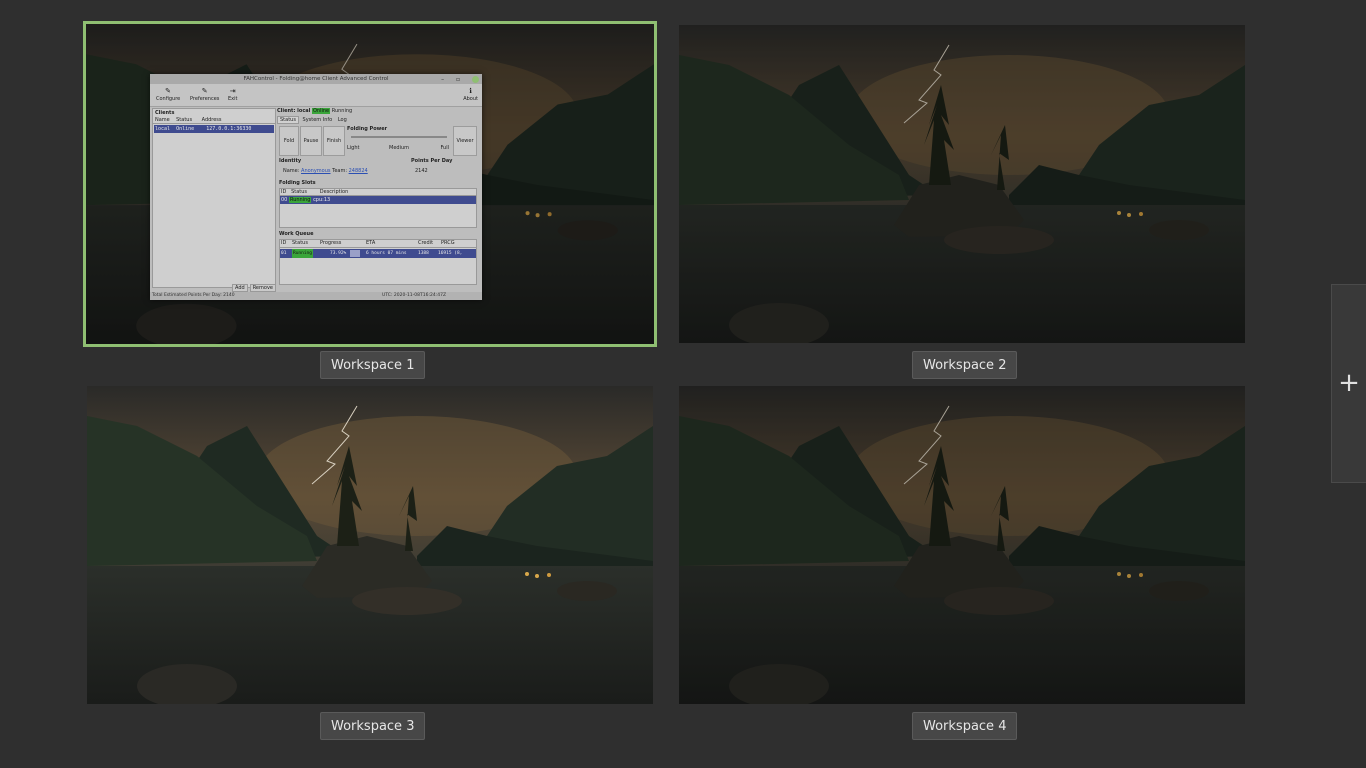  I want to click on folding-power-label: Folding Power, so click(367, 129).